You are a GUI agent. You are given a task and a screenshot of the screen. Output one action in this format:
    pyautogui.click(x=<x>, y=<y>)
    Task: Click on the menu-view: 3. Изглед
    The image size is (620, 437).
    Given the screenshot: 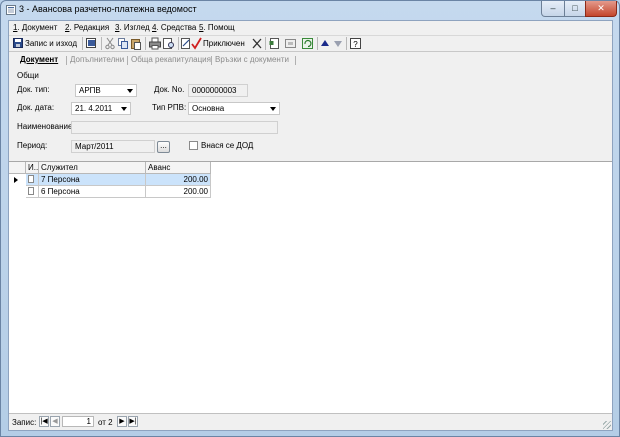 What is the action you would take?
    pyautogui.click(x=132, y=27)
    